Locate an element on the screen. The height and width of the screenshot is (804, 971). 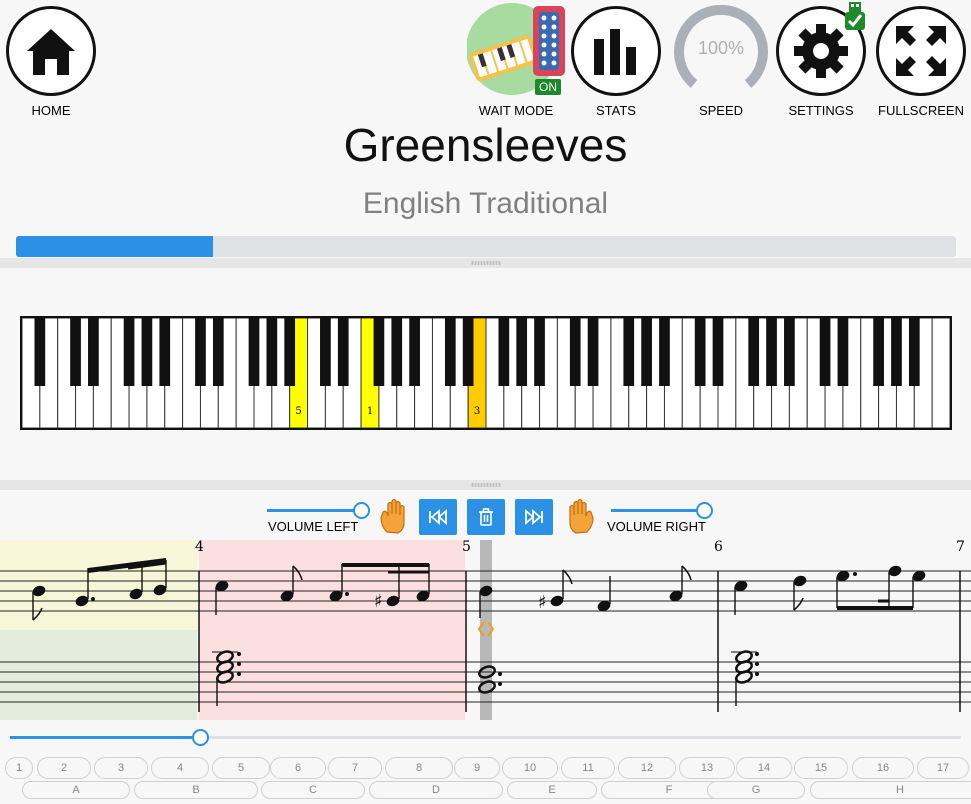
measure-button: 8 is located at coordinates (419, 768).